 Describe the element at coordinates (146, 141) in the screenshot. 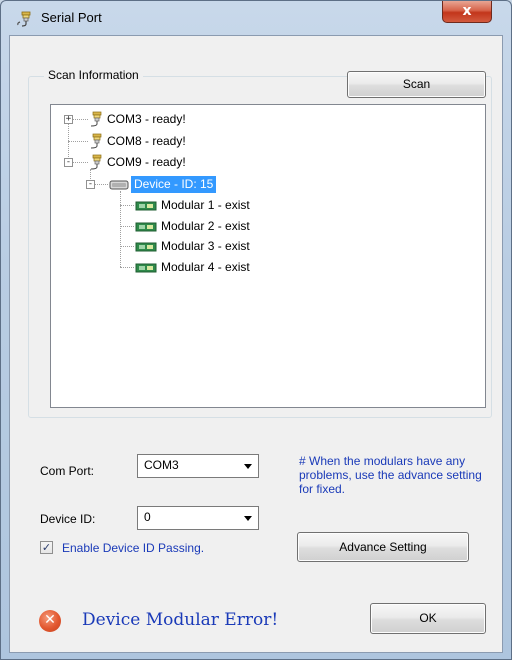

I see `tree-node-label: COM8 - ready!` at that location.